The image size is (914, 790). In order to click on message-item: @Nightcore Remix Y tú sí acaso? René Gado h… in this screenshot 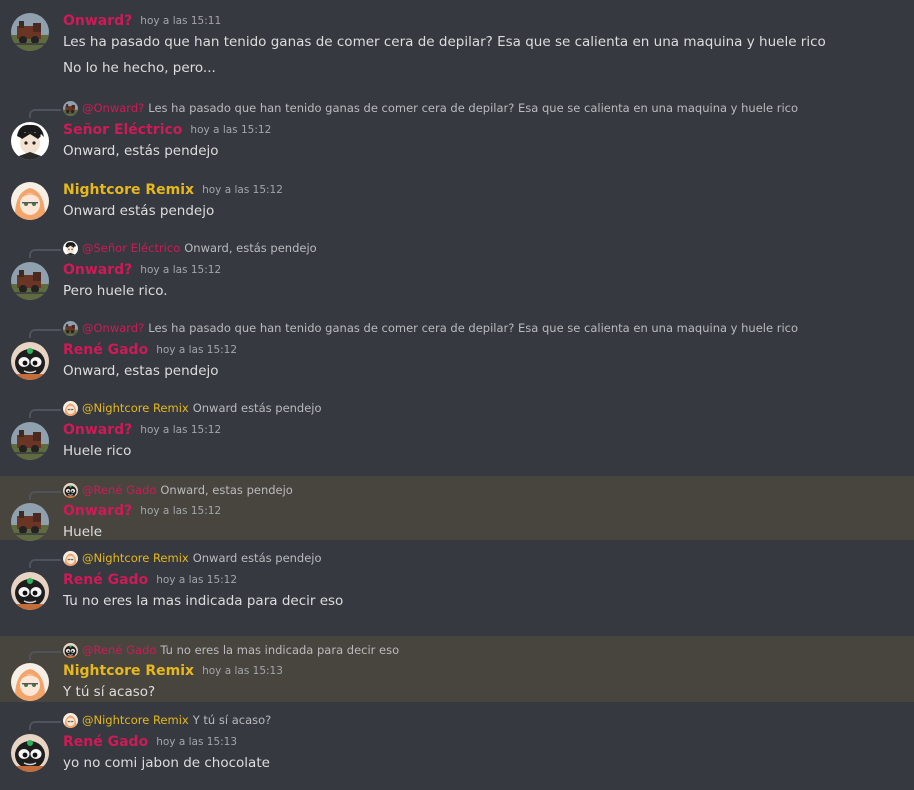, I will do `click(457, 746)`.